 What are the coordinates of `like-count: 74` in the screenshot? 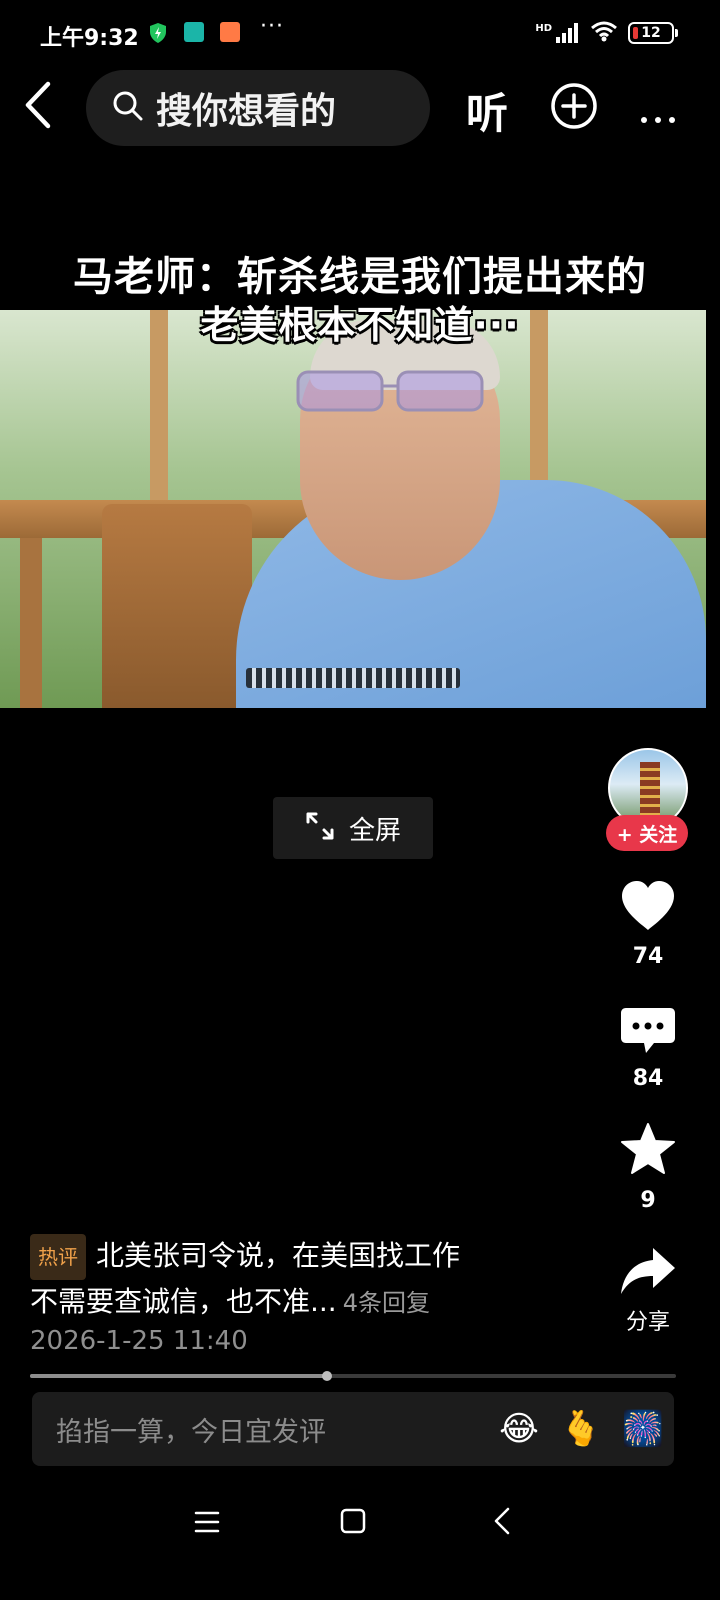 It's located at (648, 956).